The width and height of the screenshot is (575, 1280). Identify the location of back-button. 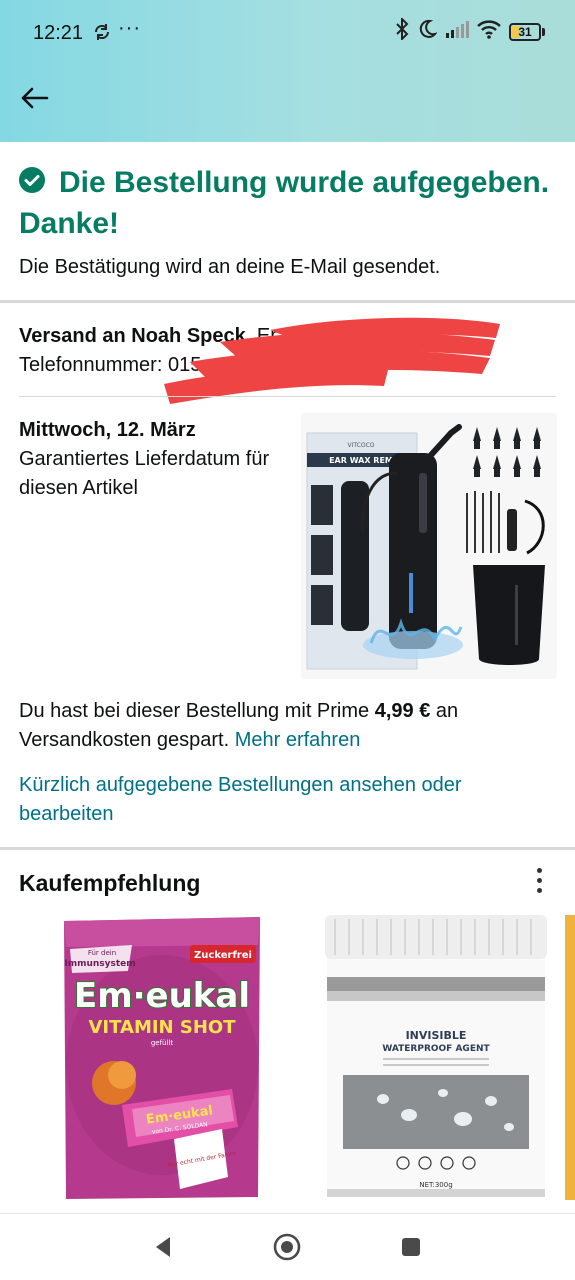
(34, 98).